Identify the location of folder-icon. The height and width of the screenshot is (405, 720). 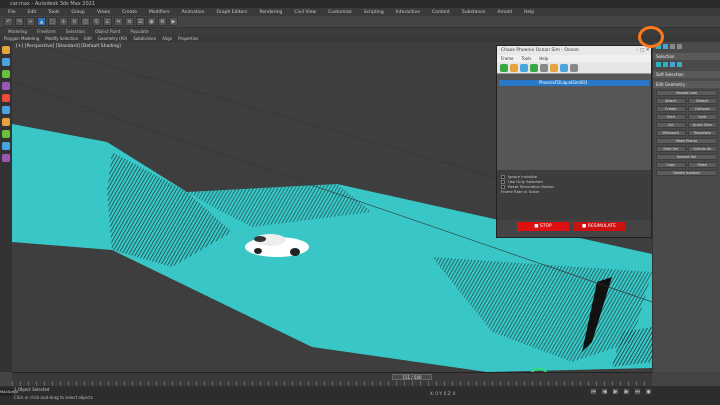
(554, 67).